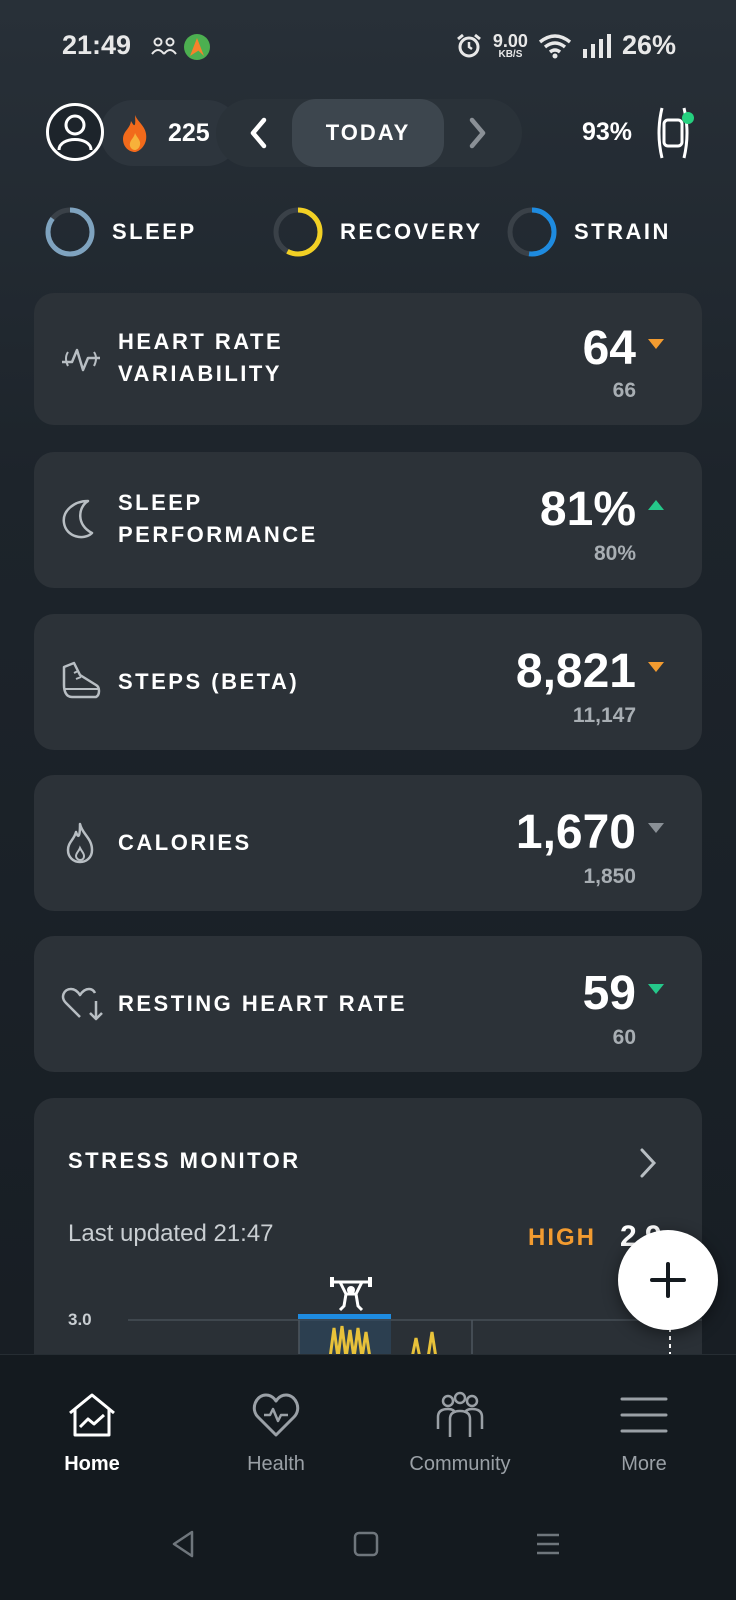 This screenshot has width=736, height=1600. Describe the element at coordinates (171, 1233) in the screenshot. I see `stress-last-updated: Last updated 21:47` at that location.